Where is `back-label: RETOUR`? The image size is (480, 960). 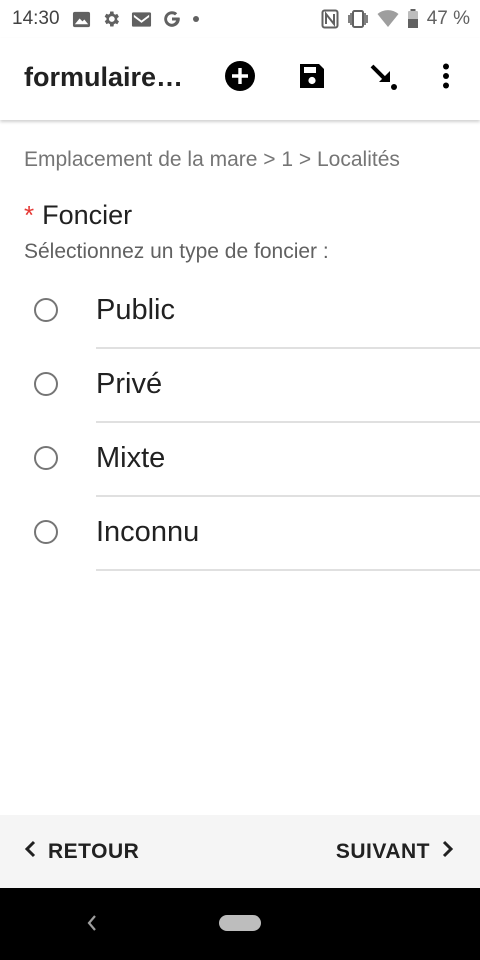 back-label: RETOUR is located at coordinates (94, 851).